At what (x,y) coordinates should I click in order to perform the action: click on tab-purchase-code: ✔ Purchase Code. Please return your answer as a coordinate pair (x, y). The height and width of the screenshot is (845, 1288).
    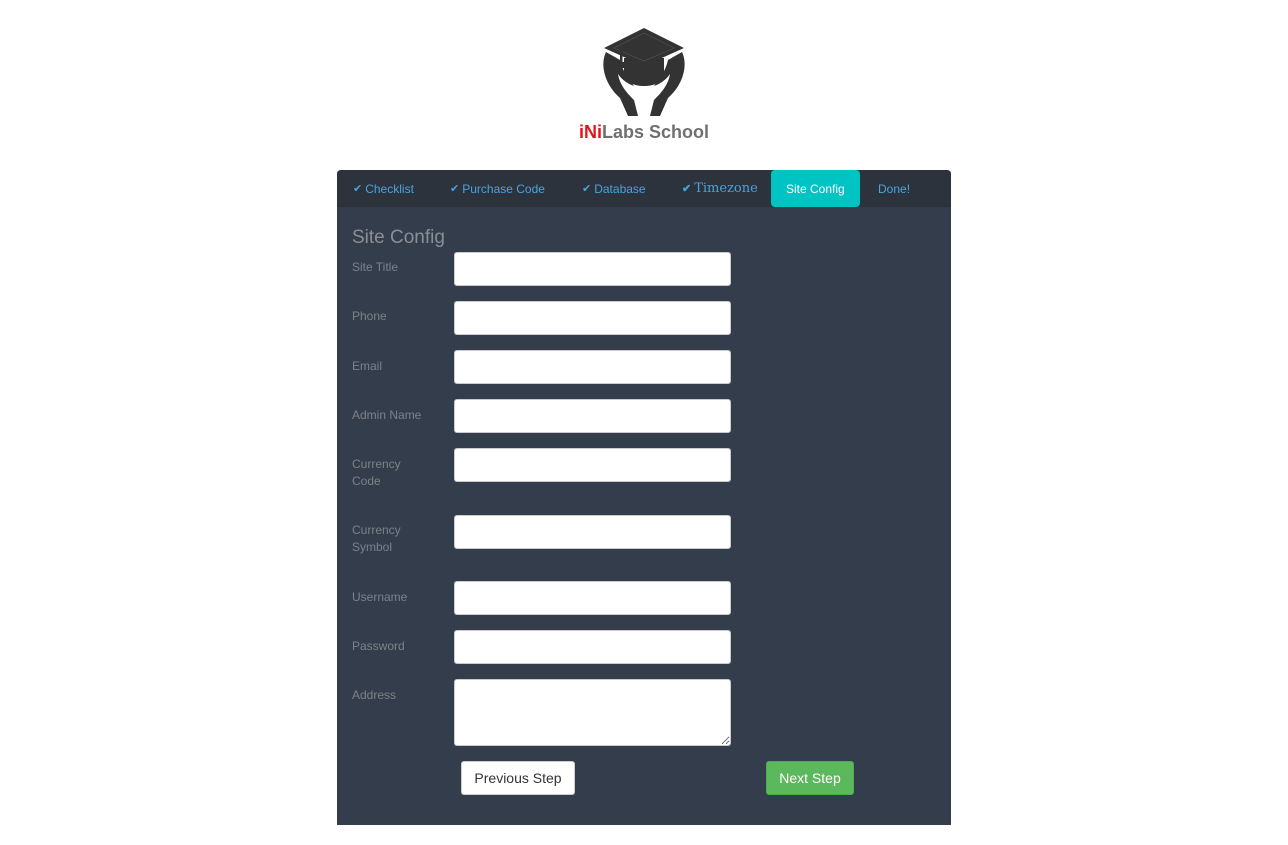
    Looking at the image, I should click on (497, 188).